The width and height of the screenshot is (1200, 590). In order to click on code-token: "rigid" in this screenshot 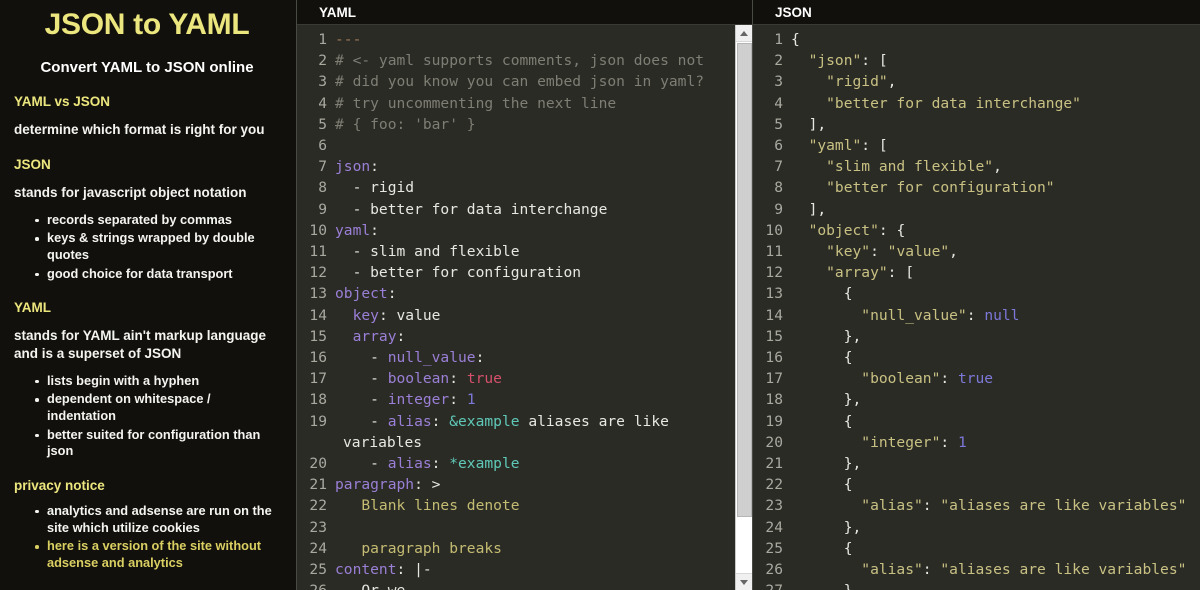, I will do `click(839, 82)`.